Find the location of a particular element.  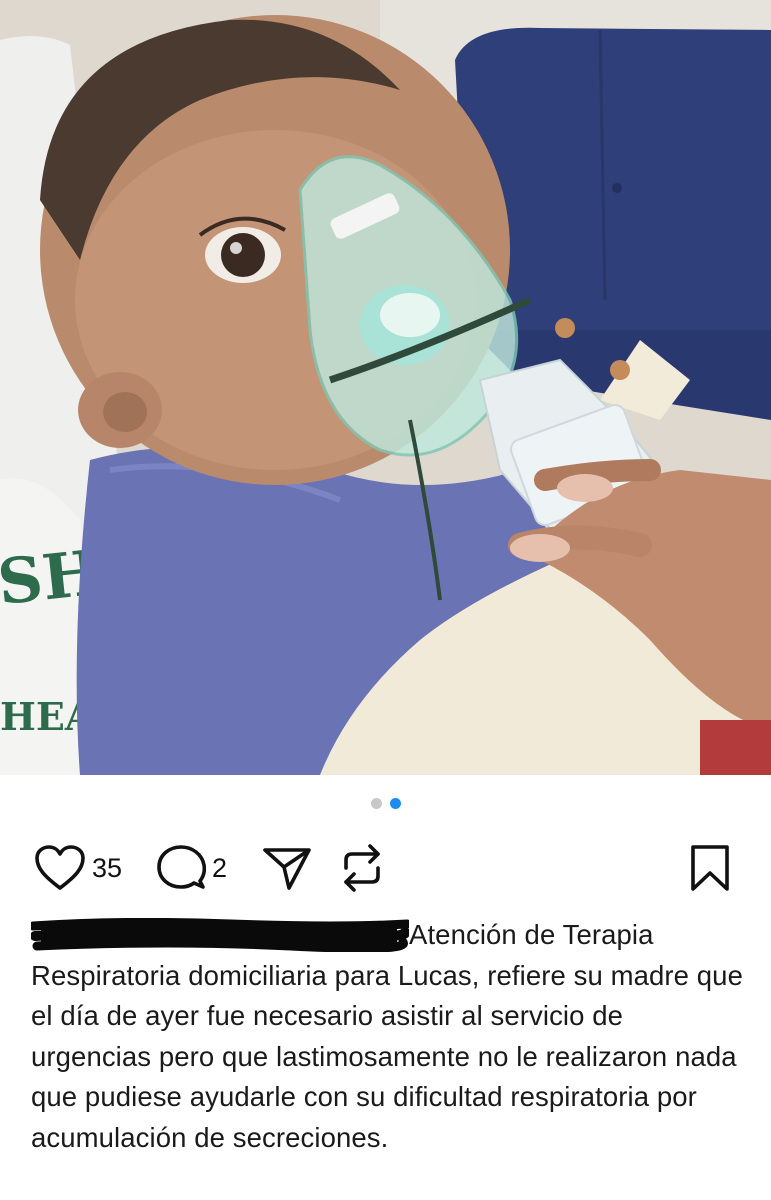

redacted-username is located at coordinates (220, 935).